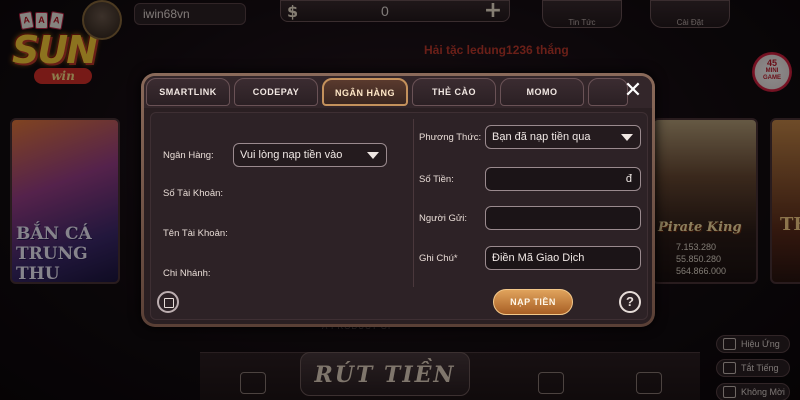 This screenshot has width=800, height=400. Describe the element at coordinates (563, 218) in the screenshot. I see `sender-input` at that location.